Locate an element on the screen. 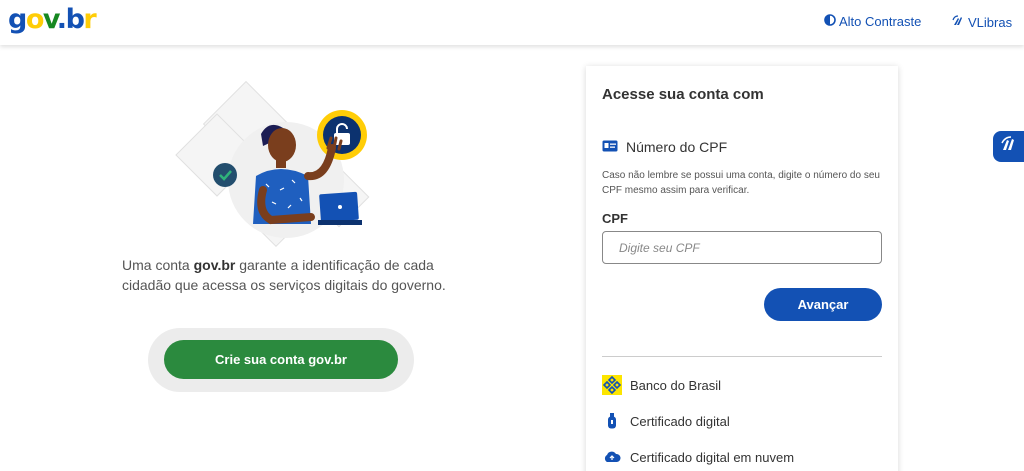  divider is located at coordinates (742, 356).